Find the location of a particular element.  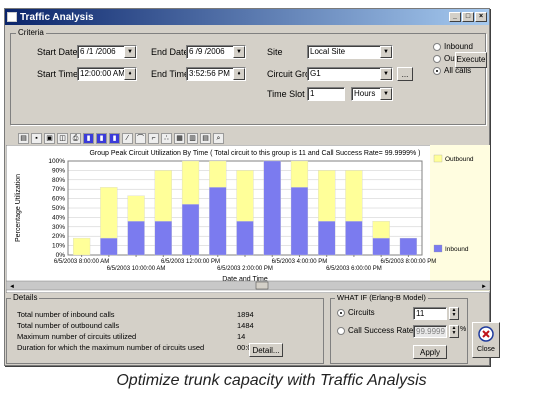

start-date-label: Start Date is located at coordinates (57, 52).